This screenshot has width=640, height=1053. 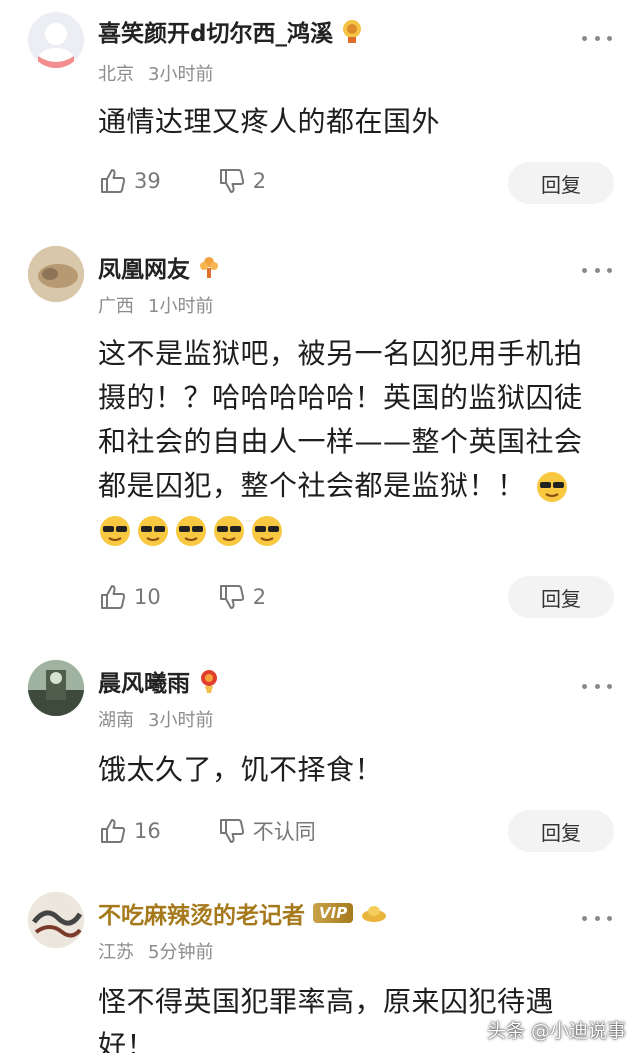 What do you see at coordinates (181, 306) in the screenshot?
I see `timestamp: 1小时前` at bounding box center [181, 306].